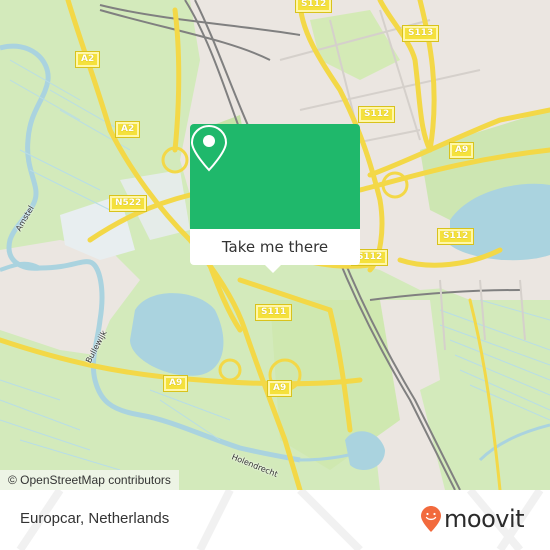  What do you see at coordinates (128, 203) in the screenshot?
I see `road-label-n522: N522` at bounding box center [128, 203].